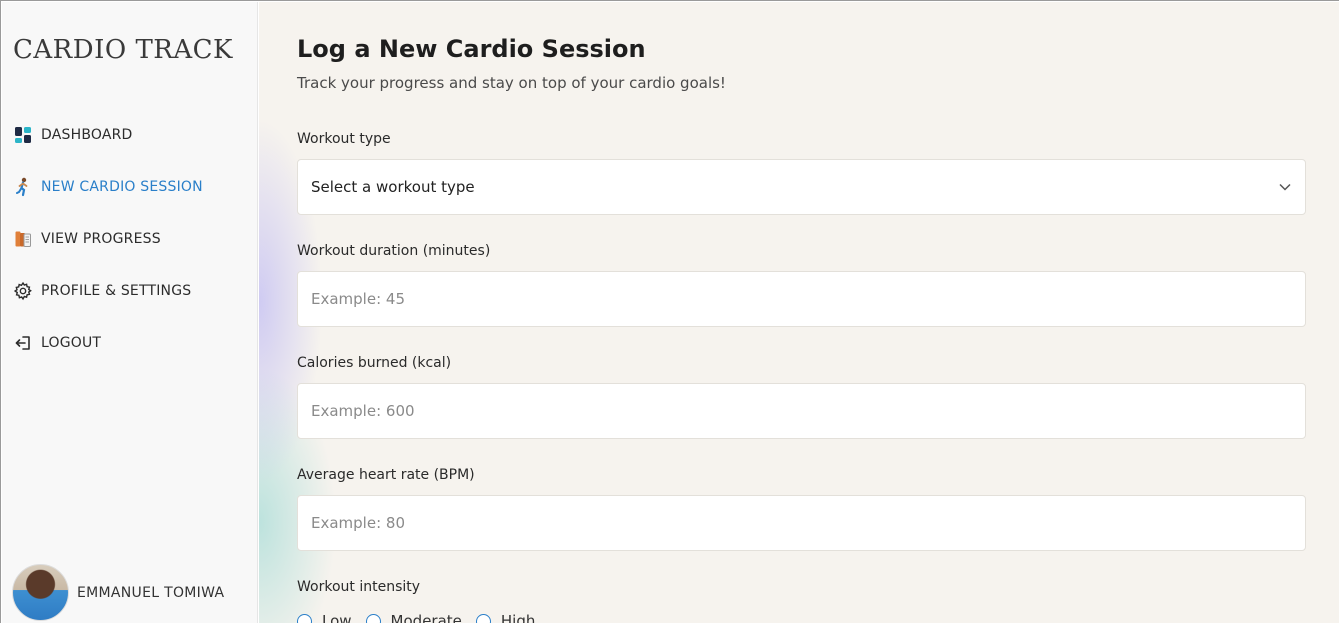  Describe the element at coordinates (23, 135) in the screenshot. I see `dashboard-icon` at that location.